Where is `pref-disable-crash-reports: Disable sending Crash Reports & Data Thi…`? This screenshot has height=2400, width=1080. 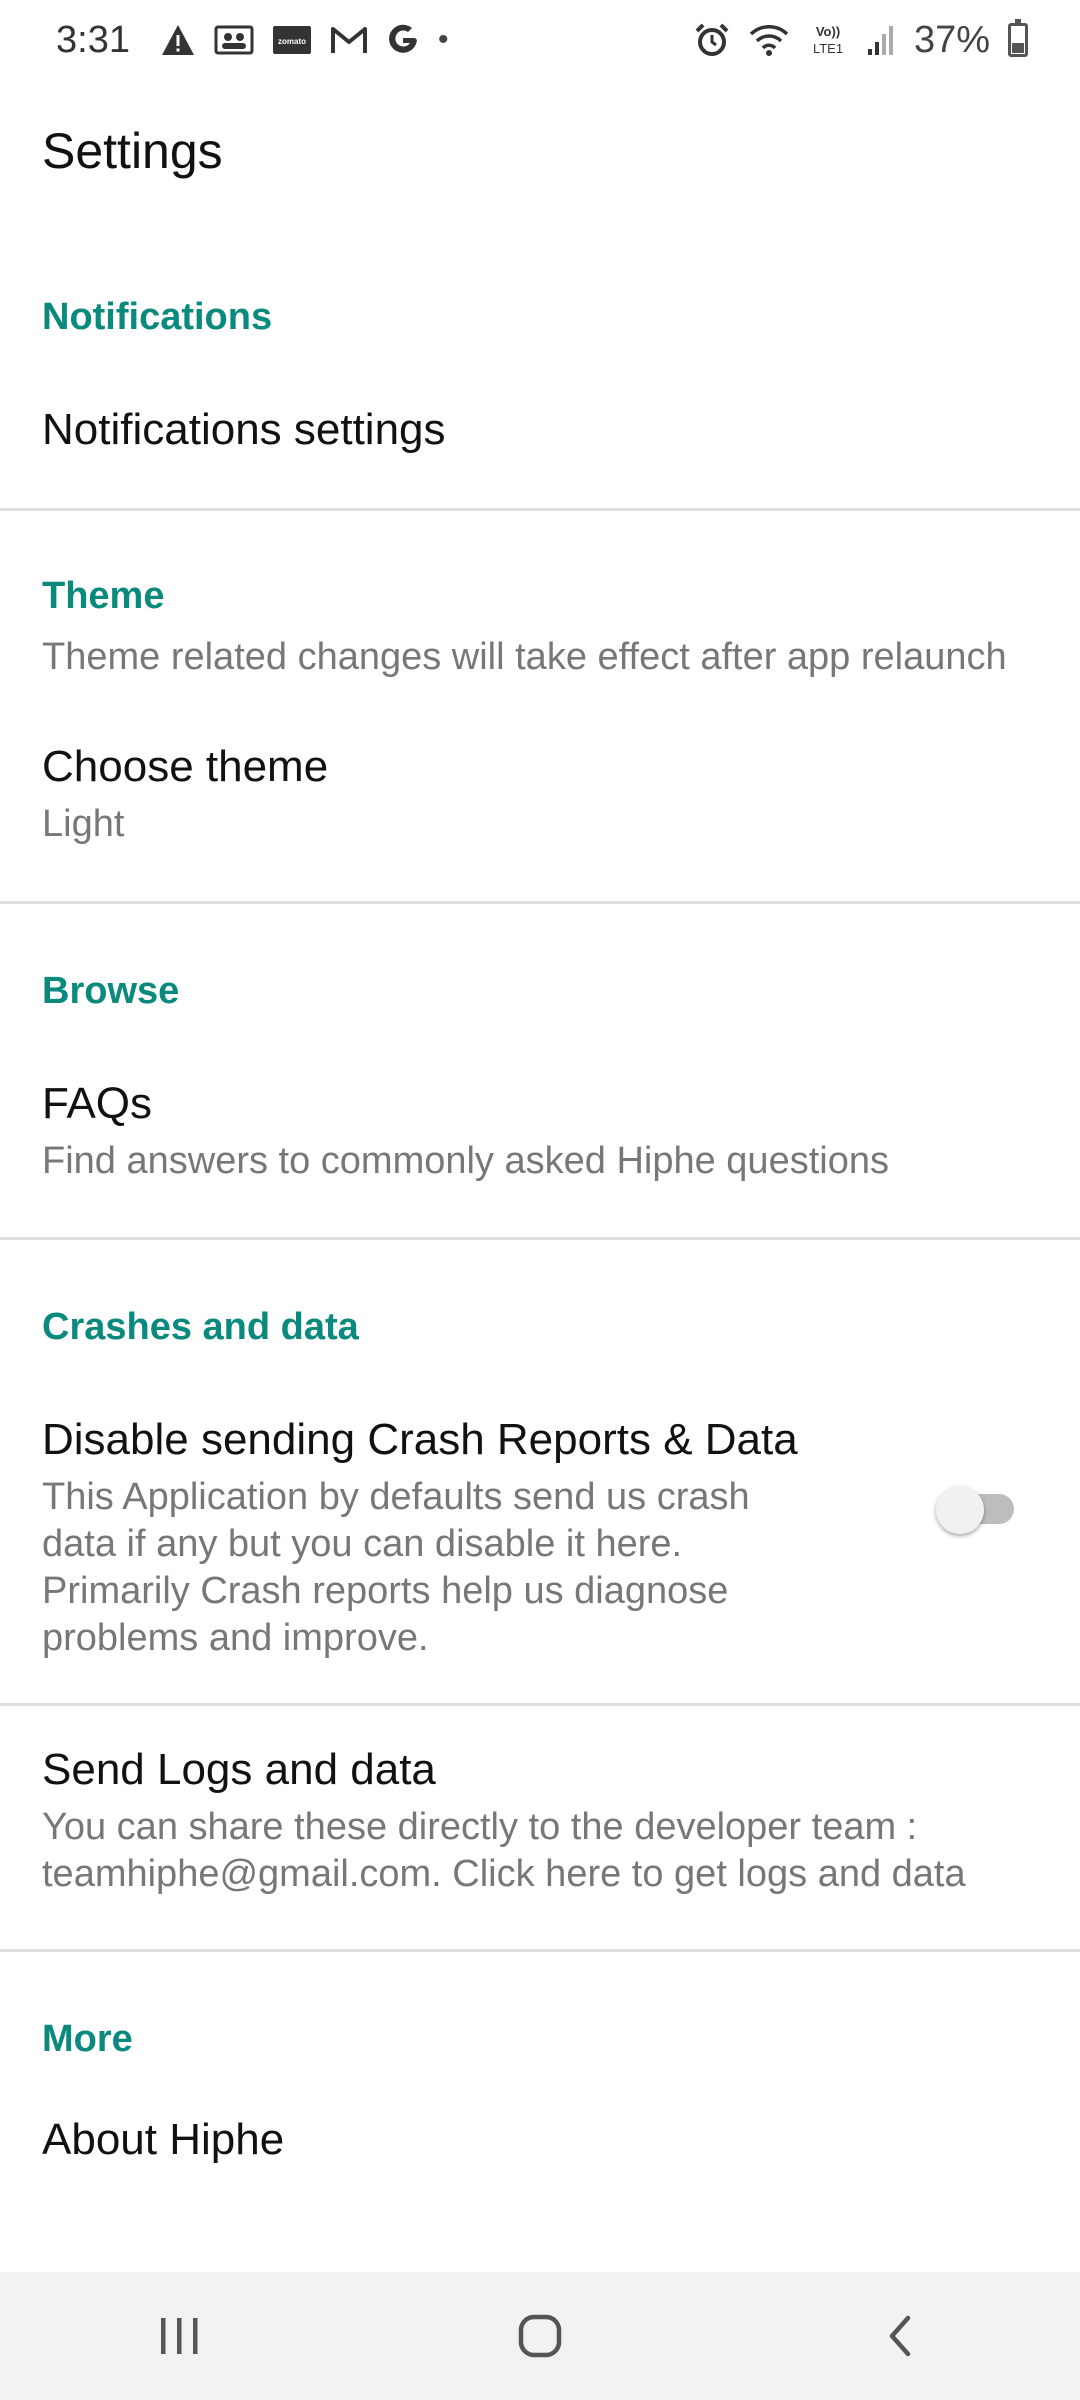
pref-disable-crash-reports: Disable sending Crash Reports & Data Thi… is located at coordinates (540, 1546).